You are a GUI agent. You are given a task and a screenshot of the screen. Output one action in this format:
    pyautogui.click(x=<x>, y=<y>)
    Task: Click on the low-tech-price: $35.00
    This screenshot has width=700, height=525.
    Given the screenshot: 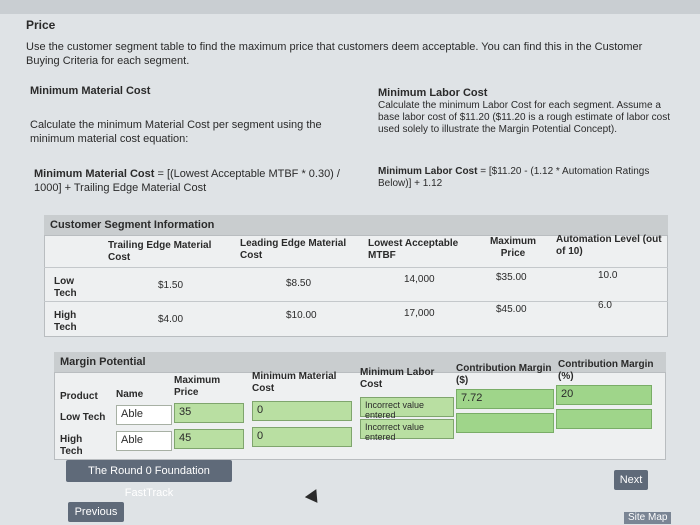 What is the action you would take?
    pyautogui.click(x=511, y=277)
    